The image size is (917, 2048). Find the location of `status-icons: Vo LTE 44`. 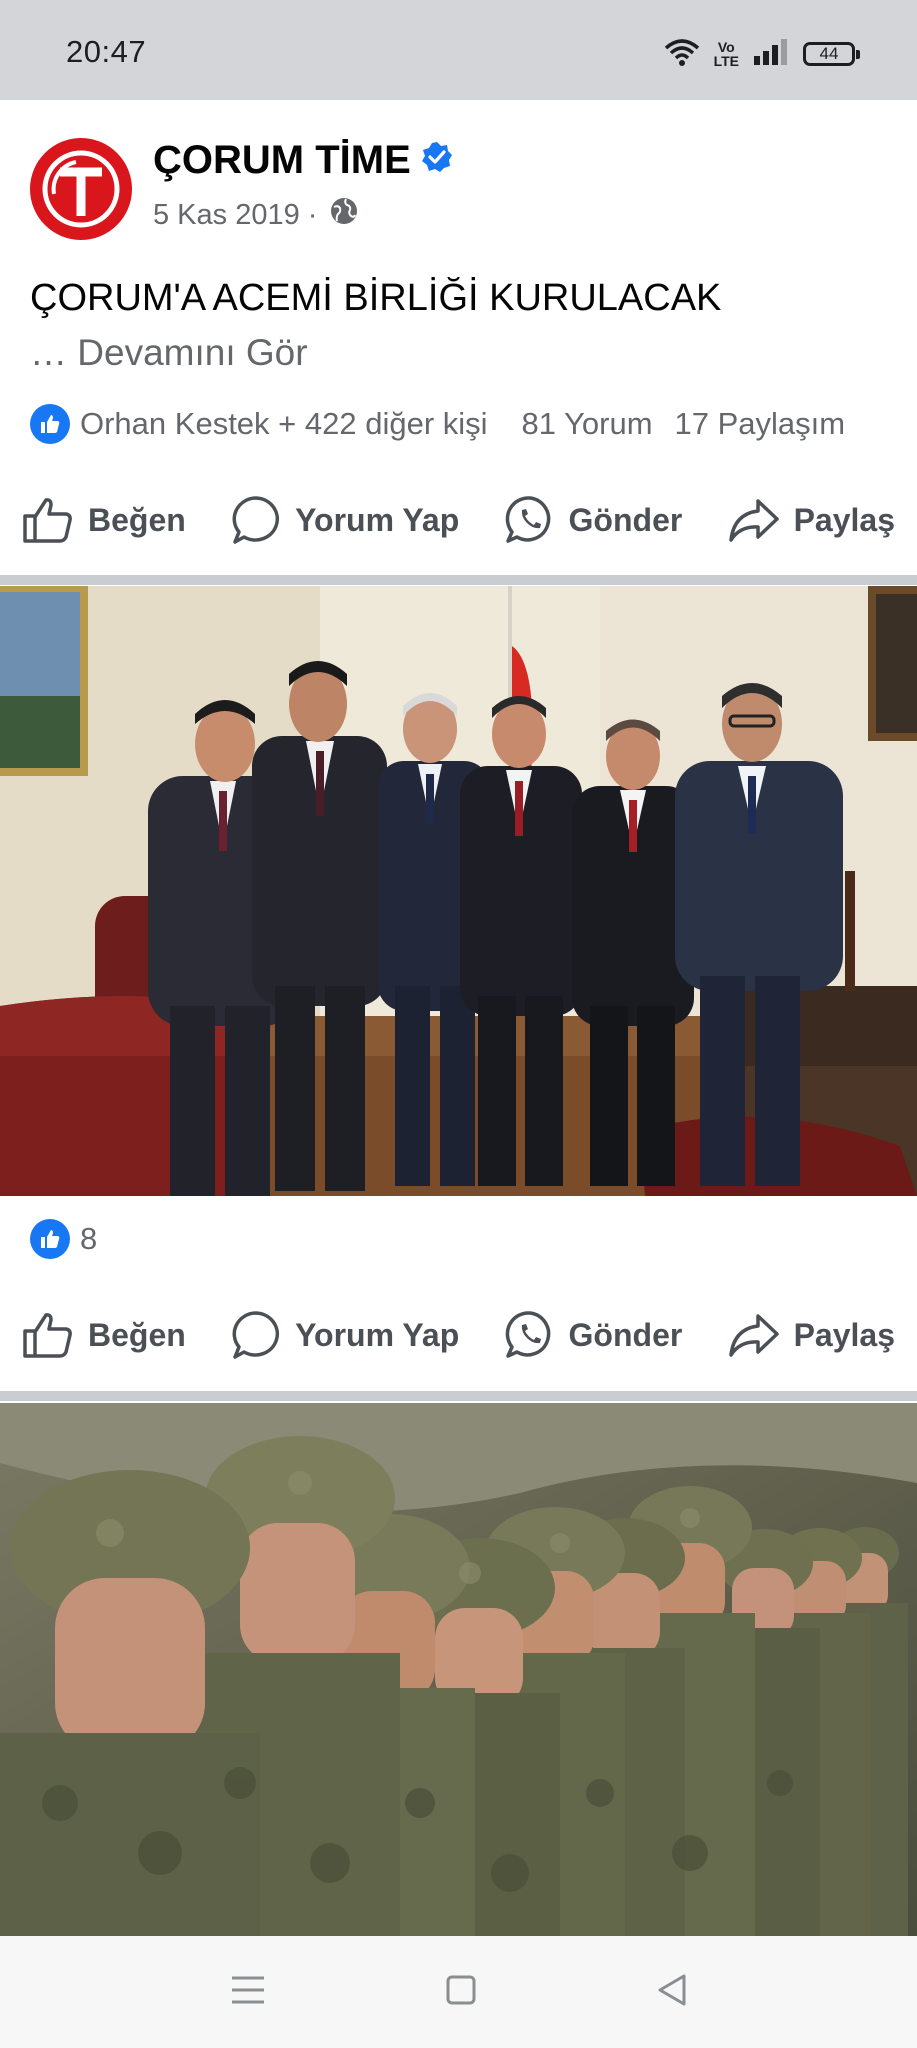

status-icons: Vo LTE 44 is located at coordinates (762, 54).